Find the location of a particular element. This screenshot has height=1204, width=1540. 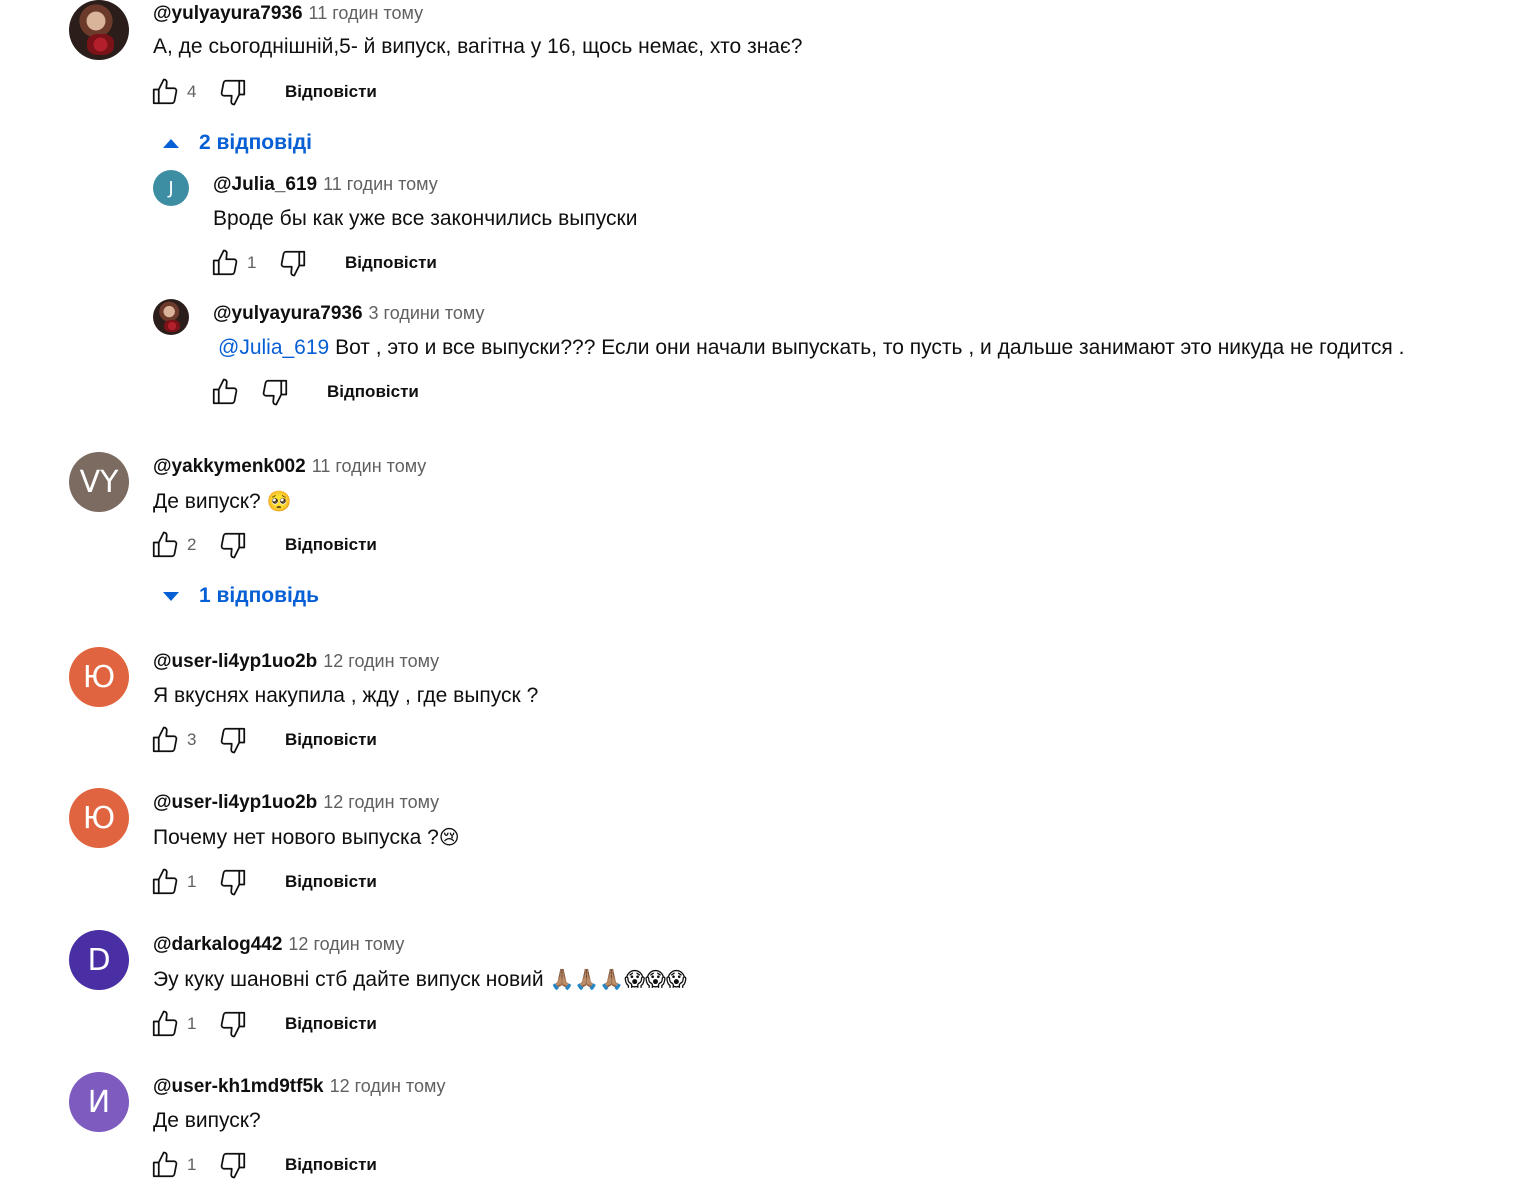

reply-header: @Julia_619 11 годин тому is located at coordinates (325, 185).